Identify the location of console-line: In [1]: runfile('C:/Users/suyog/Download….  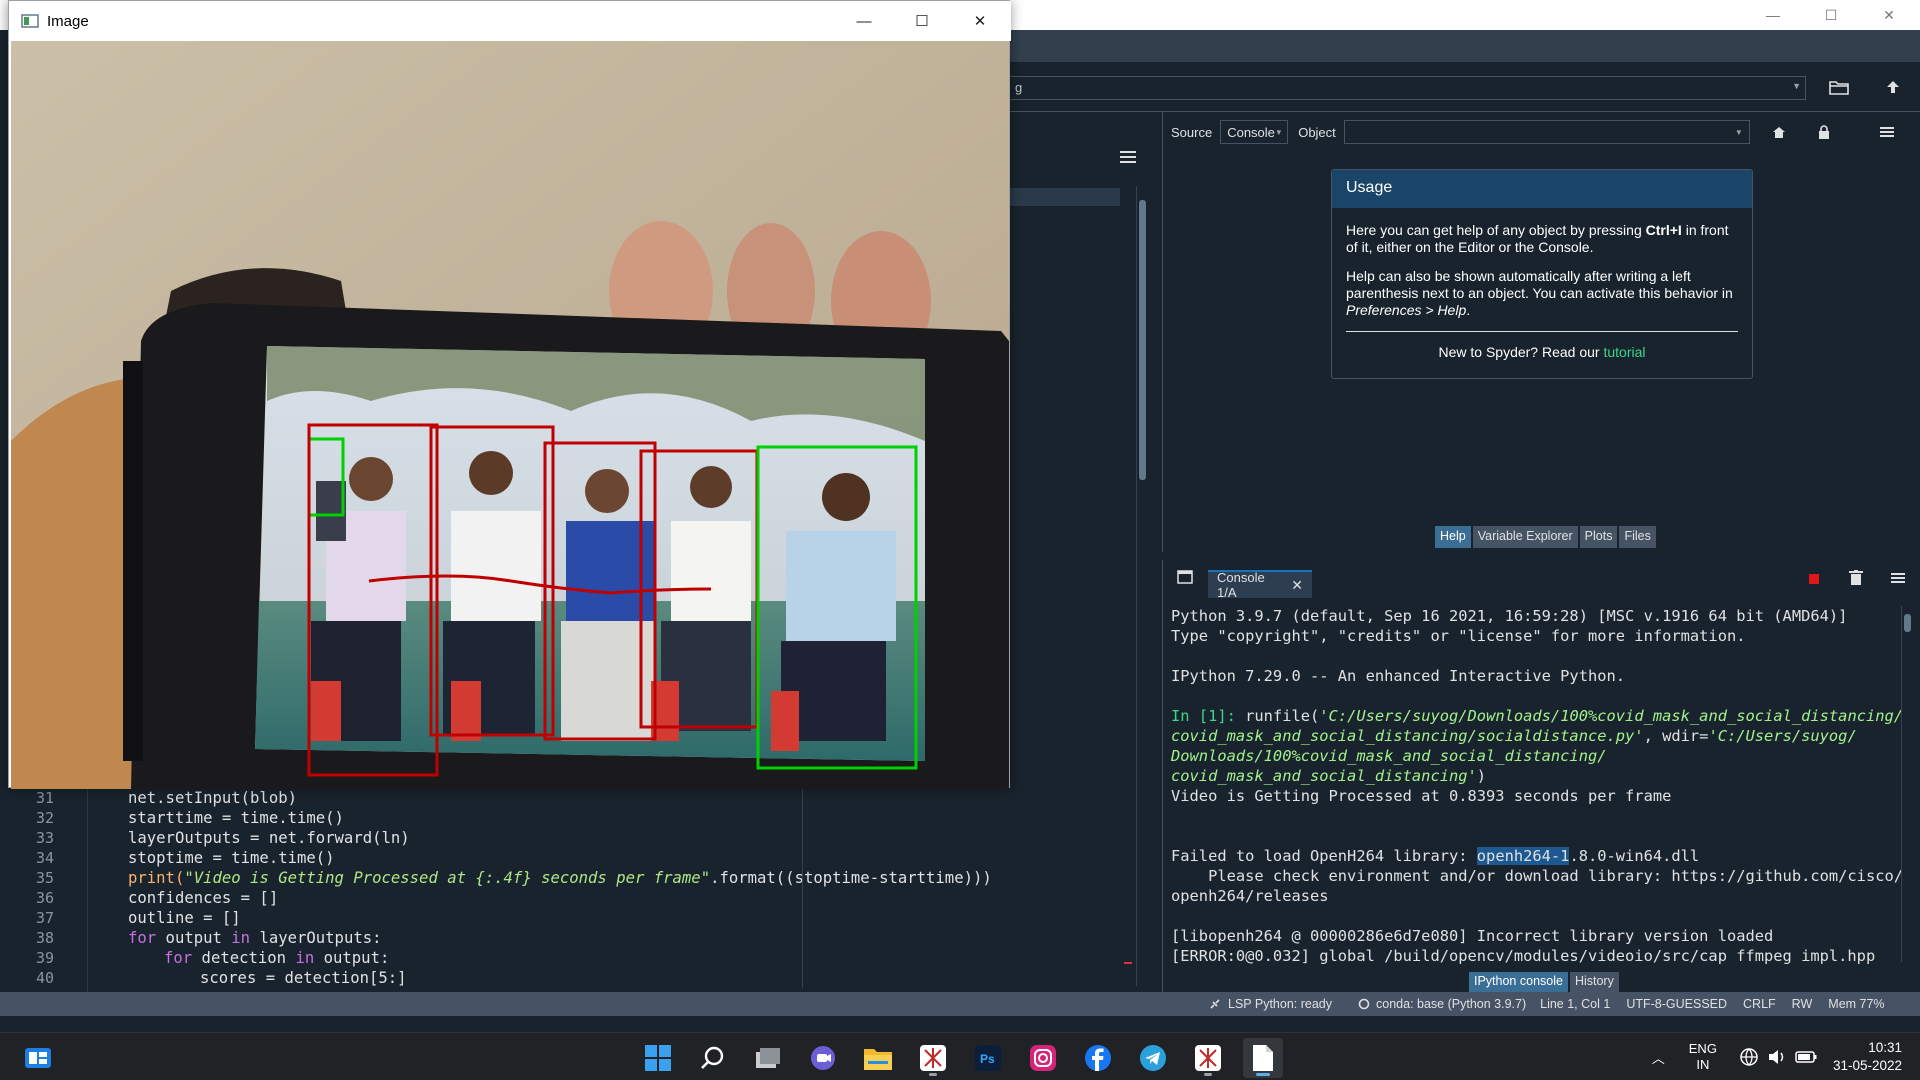
(1536, 716).